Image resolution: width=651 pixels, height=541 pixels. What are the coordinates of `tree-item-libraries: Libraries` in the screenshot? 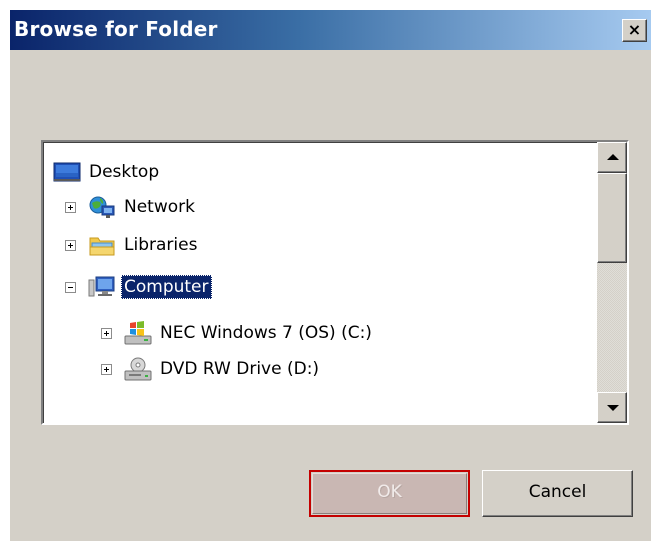 It's located at (132, 245).